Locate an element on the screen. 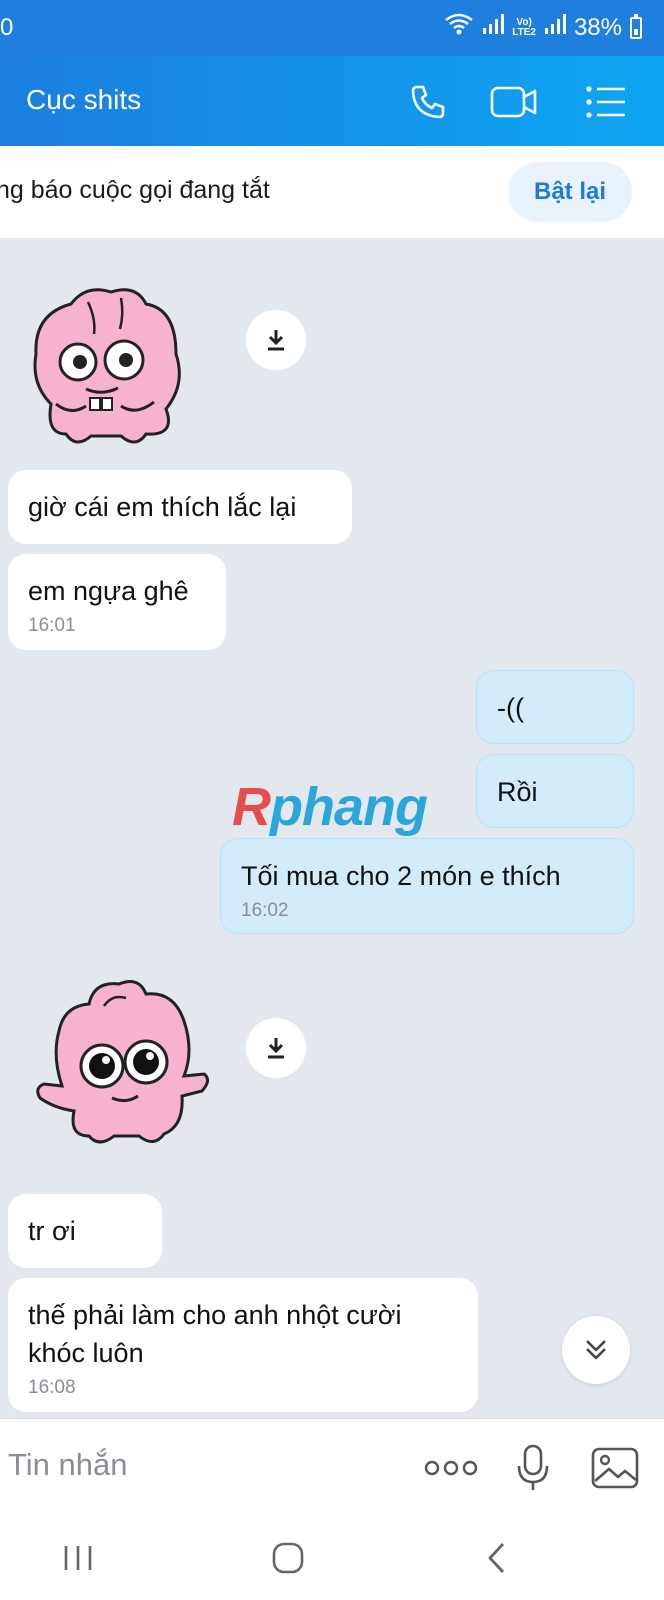 The image size is (664, 1600). call-notification-banner: ng báo cuộc gọi đang tắt Bật lại is located at coordinates (332, 192).